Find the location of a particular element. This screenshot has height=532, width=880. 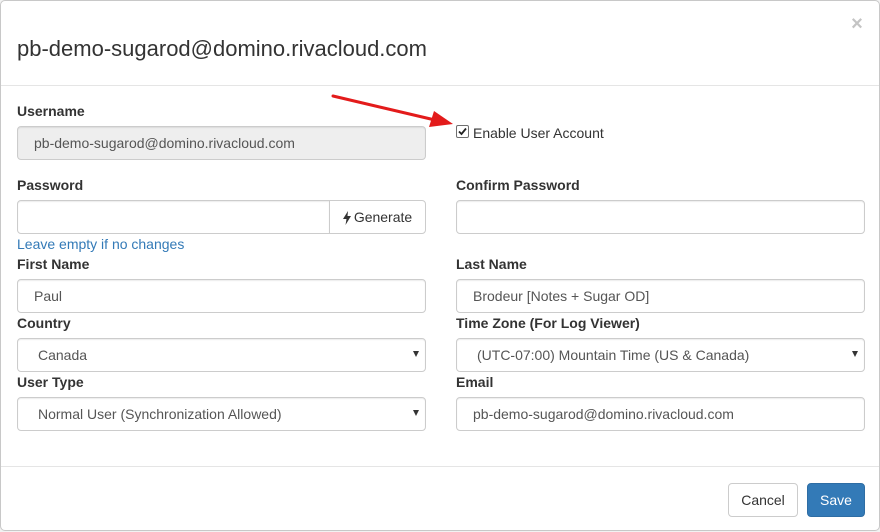

first-name-label: First Name is located at coordinates (53, 264).